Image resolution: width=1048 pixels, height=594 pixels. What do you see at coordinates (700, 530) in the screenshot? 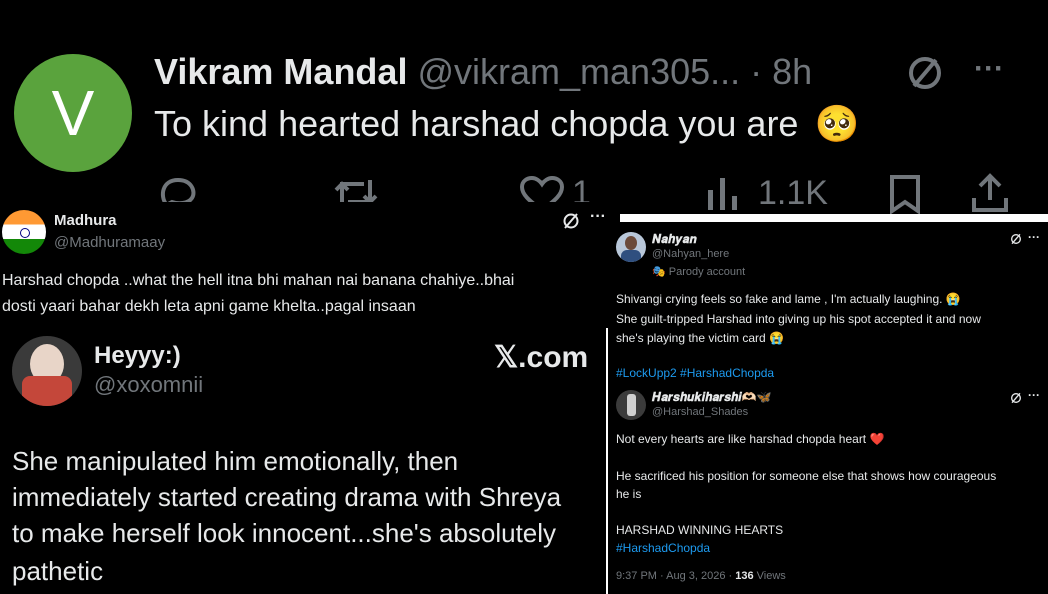
I see `tweet-text-line4: HARSHAD WINNING HEARTS` at bounding box center [700, 530].